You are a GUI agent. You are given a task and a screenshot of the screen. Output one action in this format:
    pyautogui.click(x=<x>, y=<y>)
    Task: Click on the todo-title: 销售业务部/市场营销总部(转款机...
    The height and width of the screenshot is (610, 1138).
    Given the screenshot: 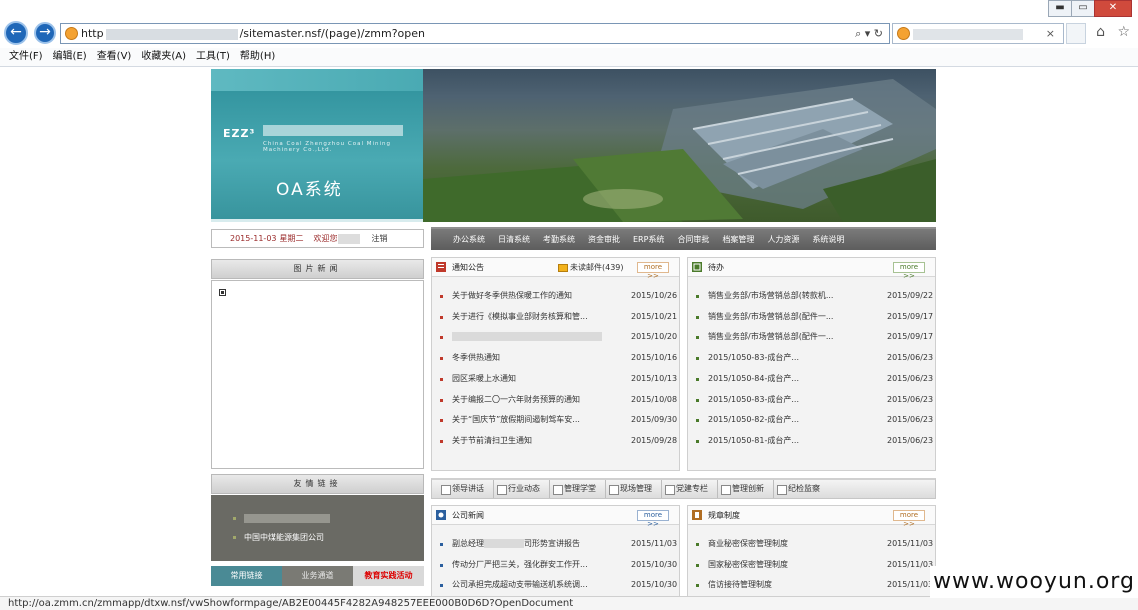 What is the action you would take?
    pyautogui.click(x=770, y=296)
    